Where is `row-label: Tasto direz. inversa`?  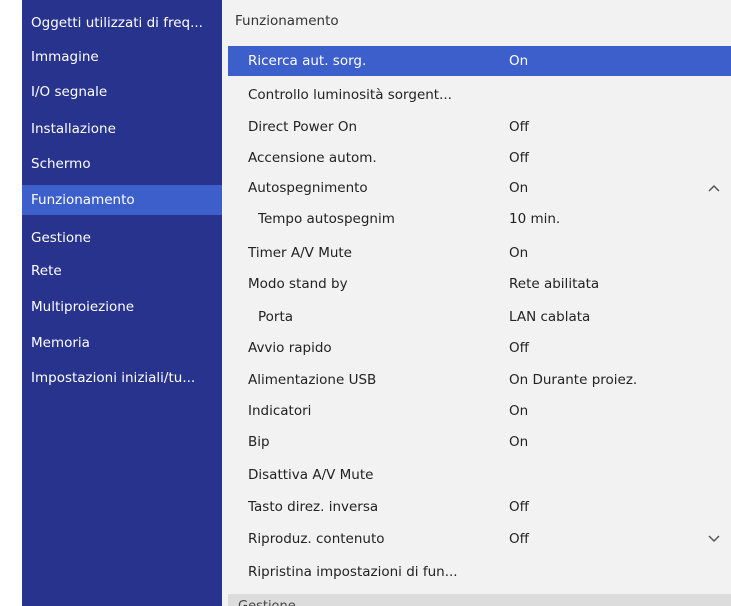
row-label: Tasto direz. inversa is located at coordinates (313, 507).